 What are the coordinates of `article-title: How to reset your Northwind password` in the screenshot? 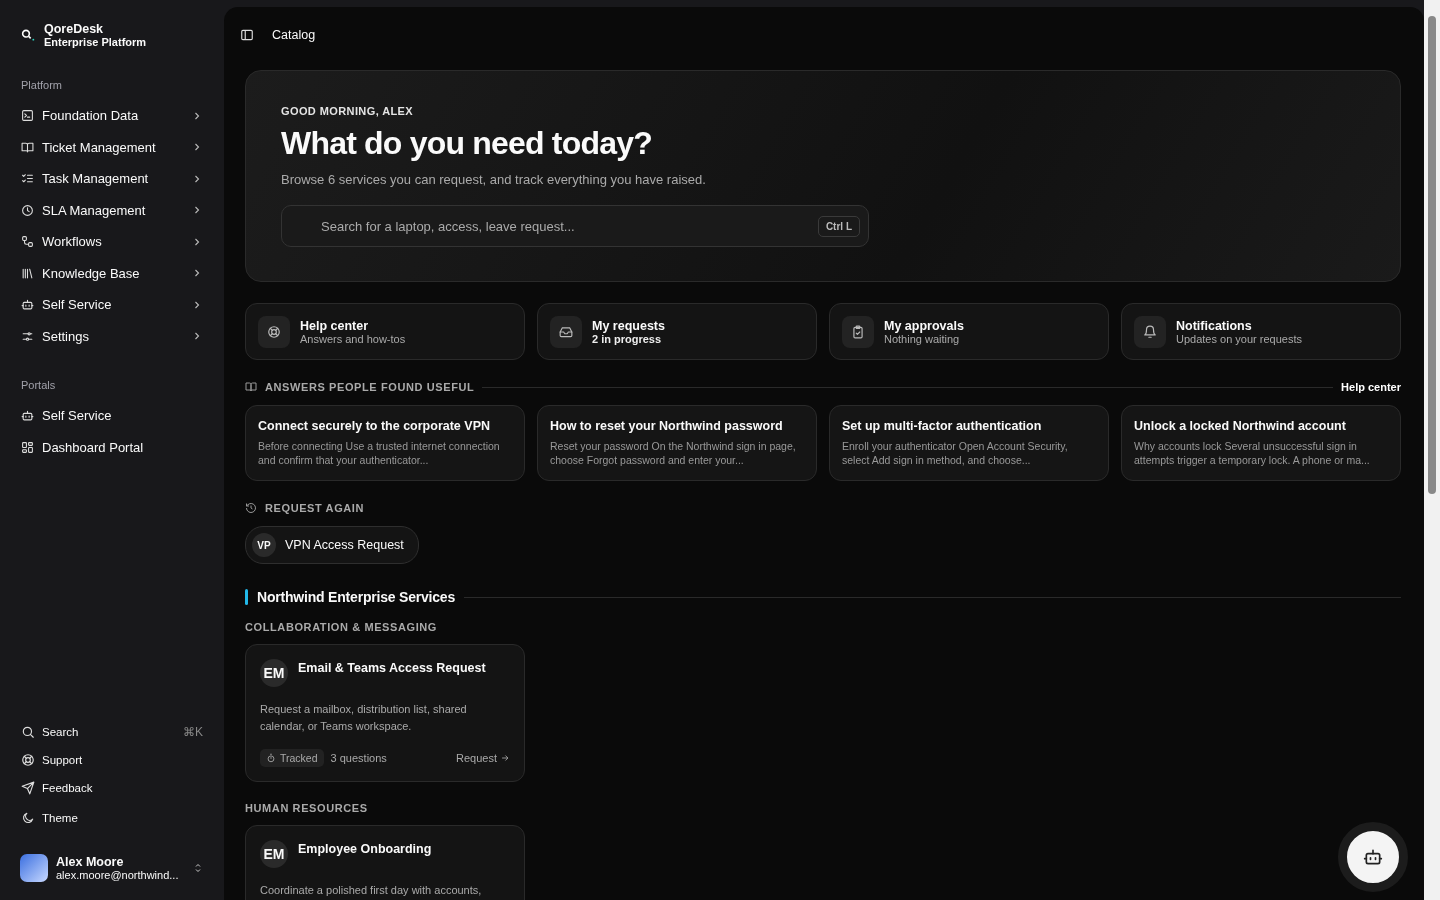 It's located at (667, 426).